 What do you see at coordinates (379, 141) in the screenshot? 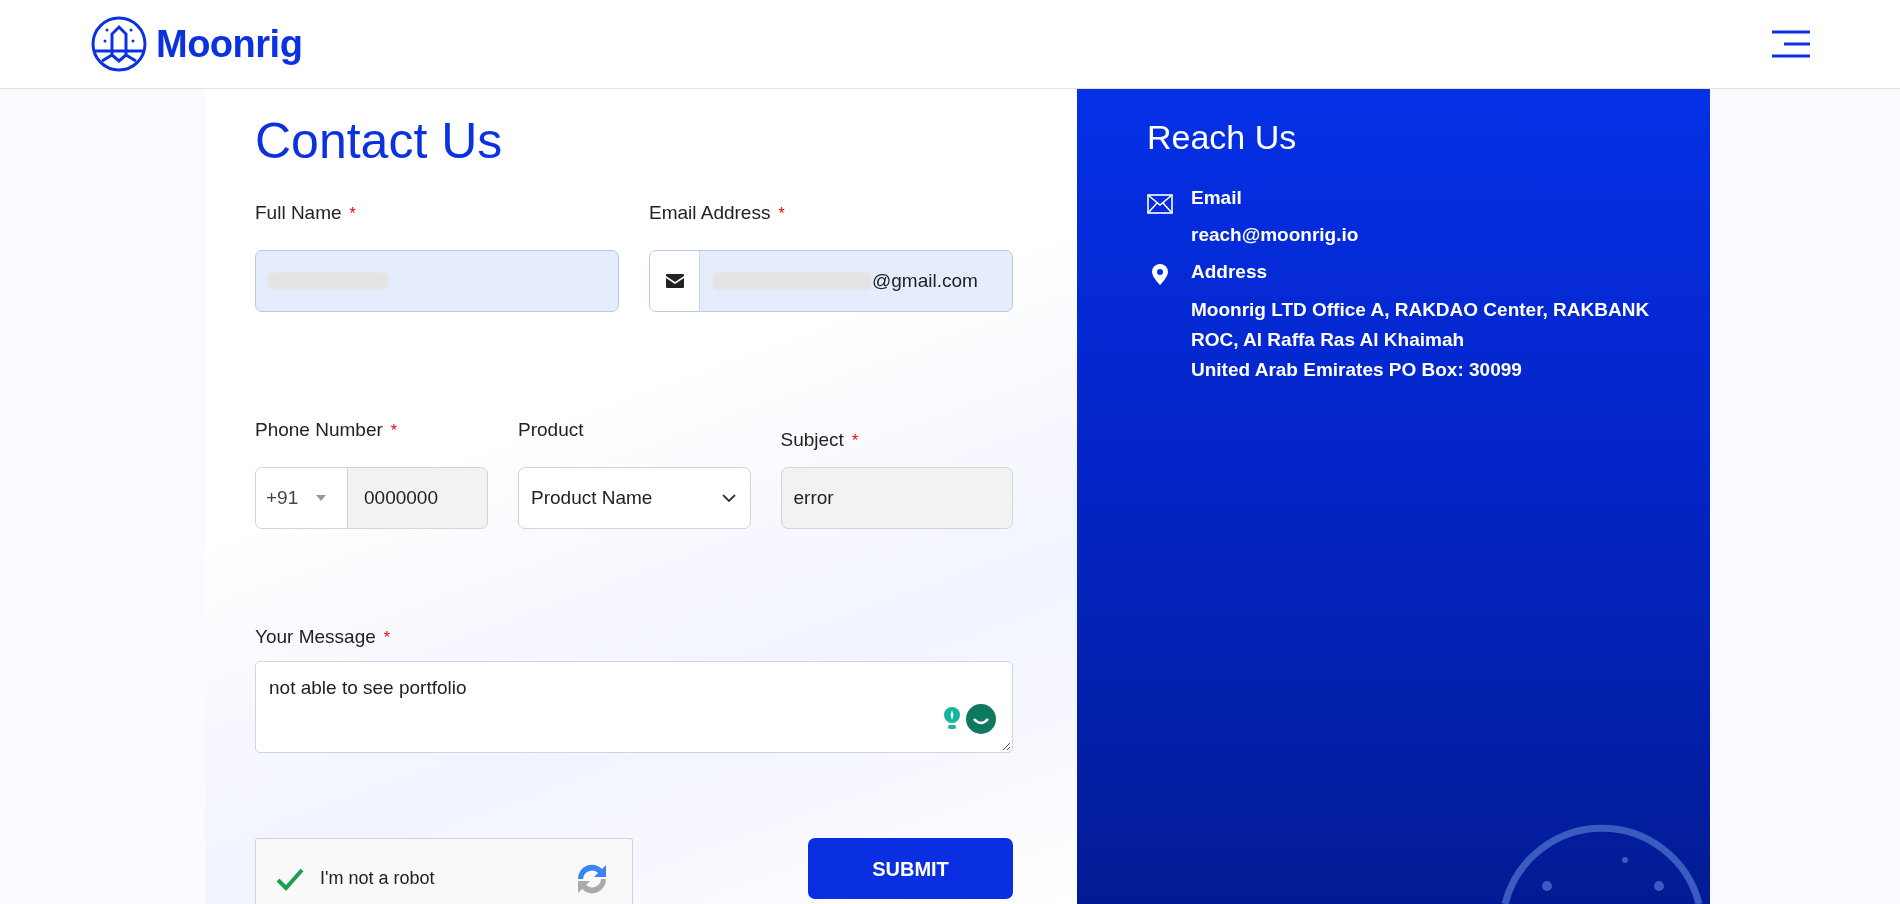
I see `page-title: Contact Us` at bounding box center [379, 141].